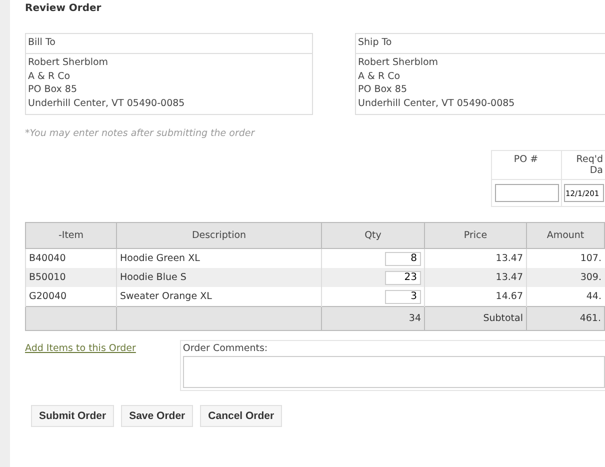  Describe the element at coordinates (475, 235) in the screenshot. I see `column-header: Price` at that location.